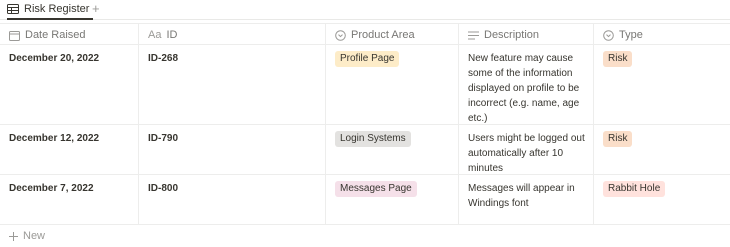  I want to click on column-header-product-area: Product Area, so click(392, 35).